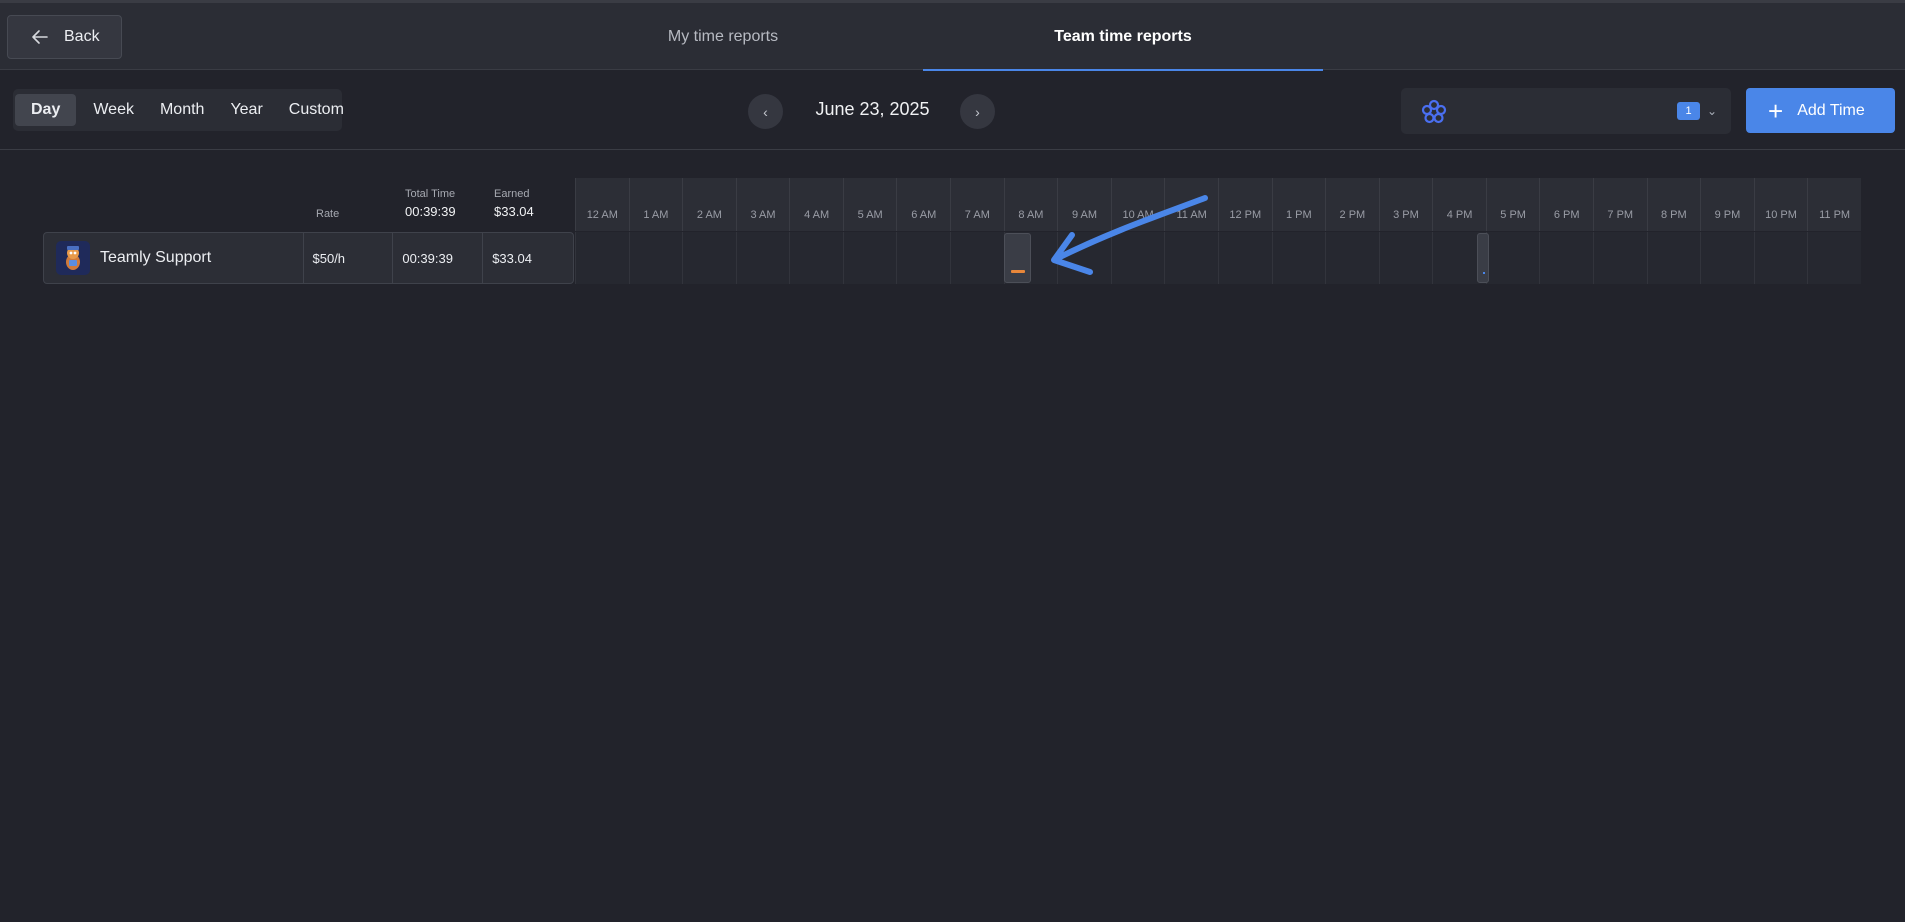  I want to click on hour-label: 11 AM, so click(1191, 204).